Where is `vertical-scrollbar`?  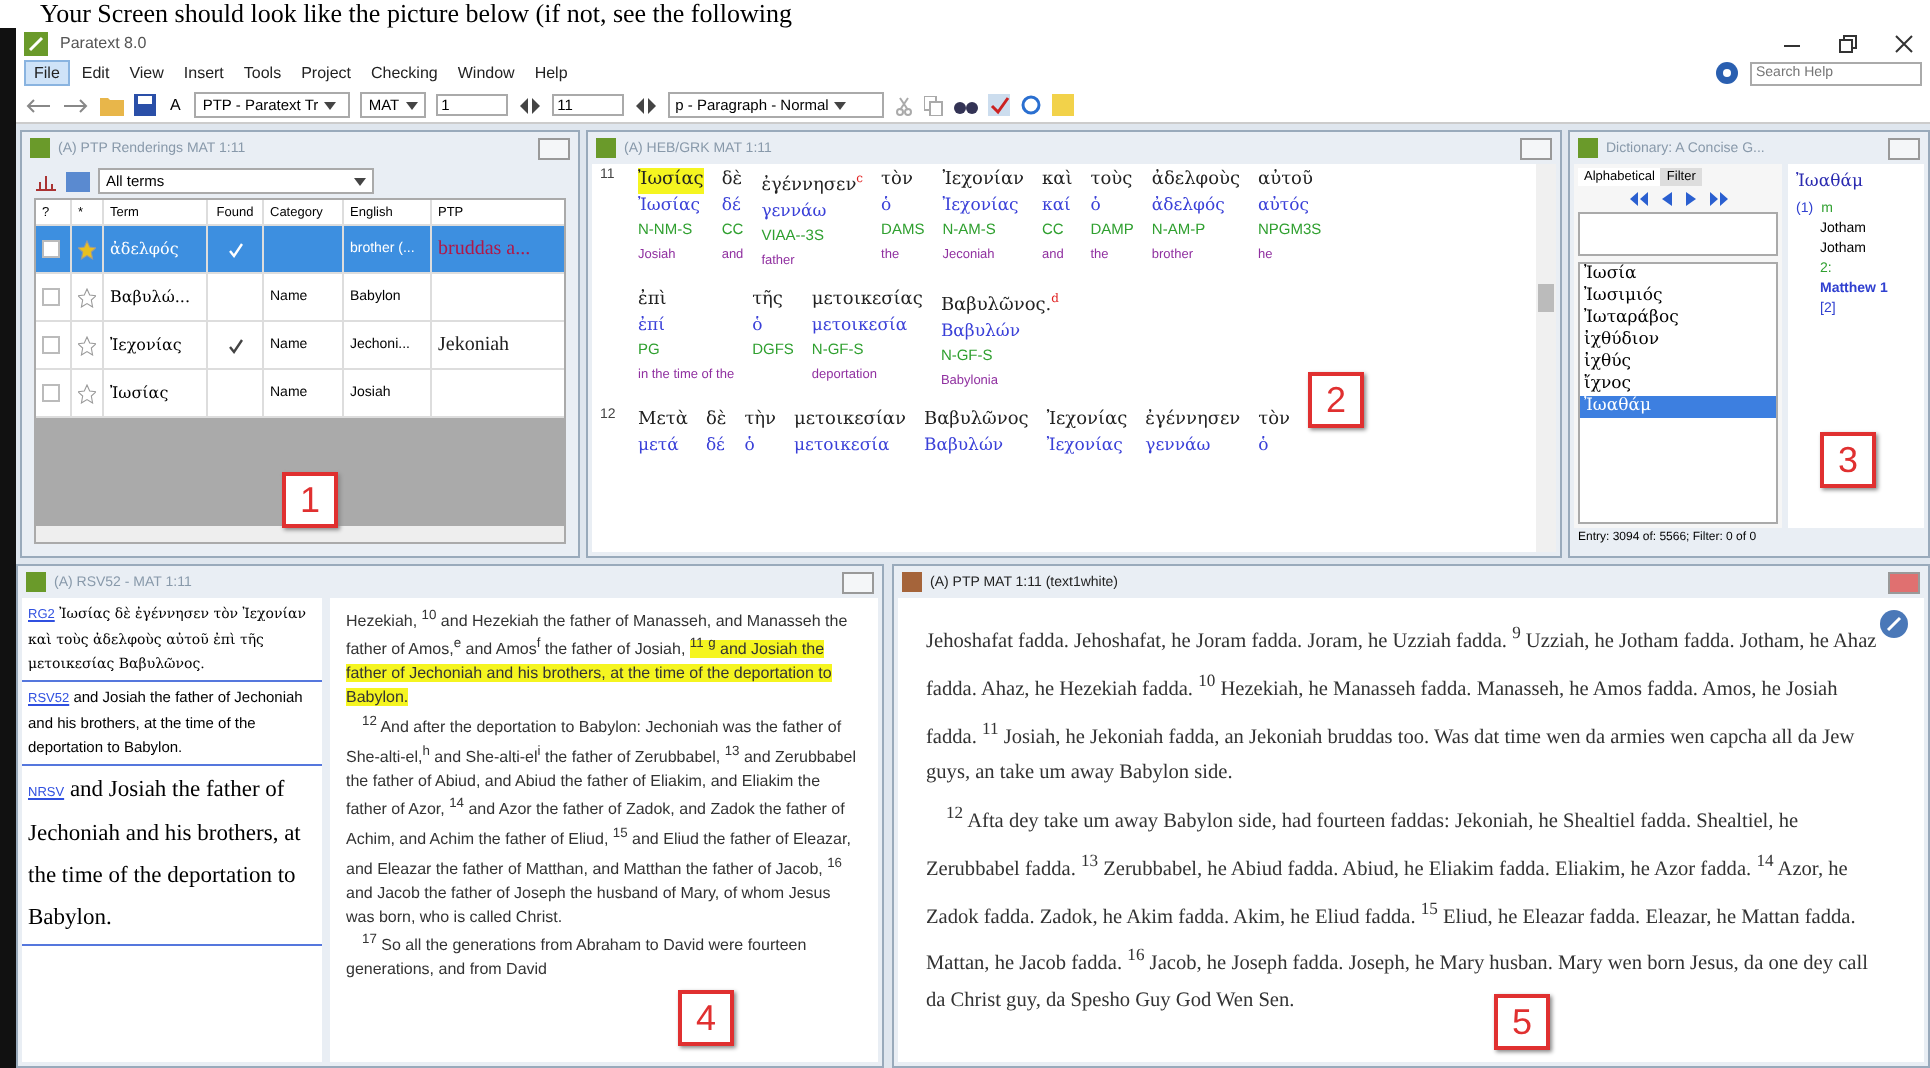
vertical-scrollbar is located at coordinates (1546, 358).